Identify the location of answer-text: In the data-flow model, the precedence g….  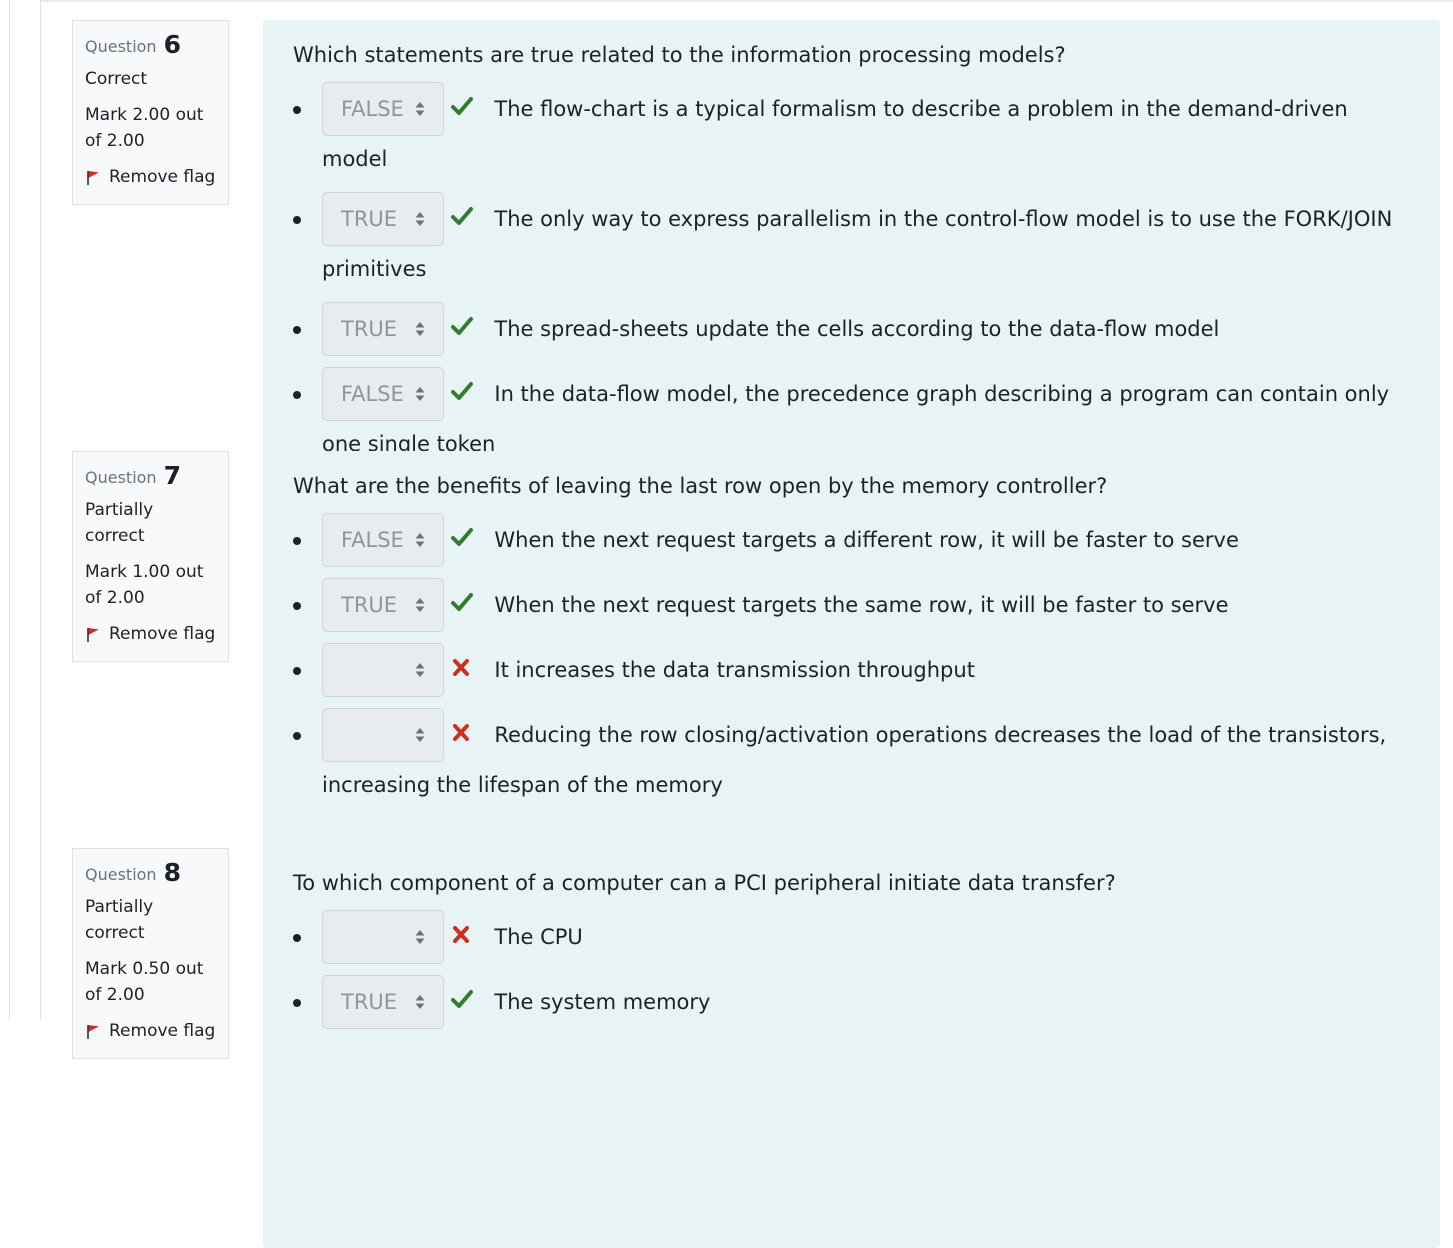
(856, 419).